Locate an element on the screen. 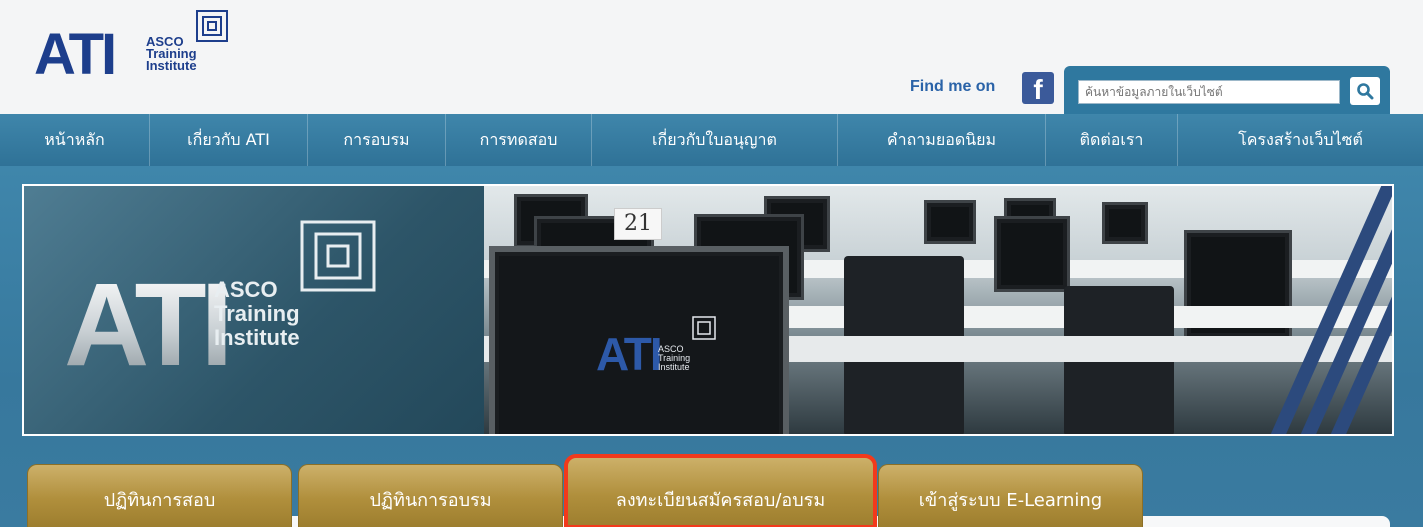 The height and width of the screenshot is (527, 1423). nav-item-home: หน้าหลัก is located at coordinates (75, 140).